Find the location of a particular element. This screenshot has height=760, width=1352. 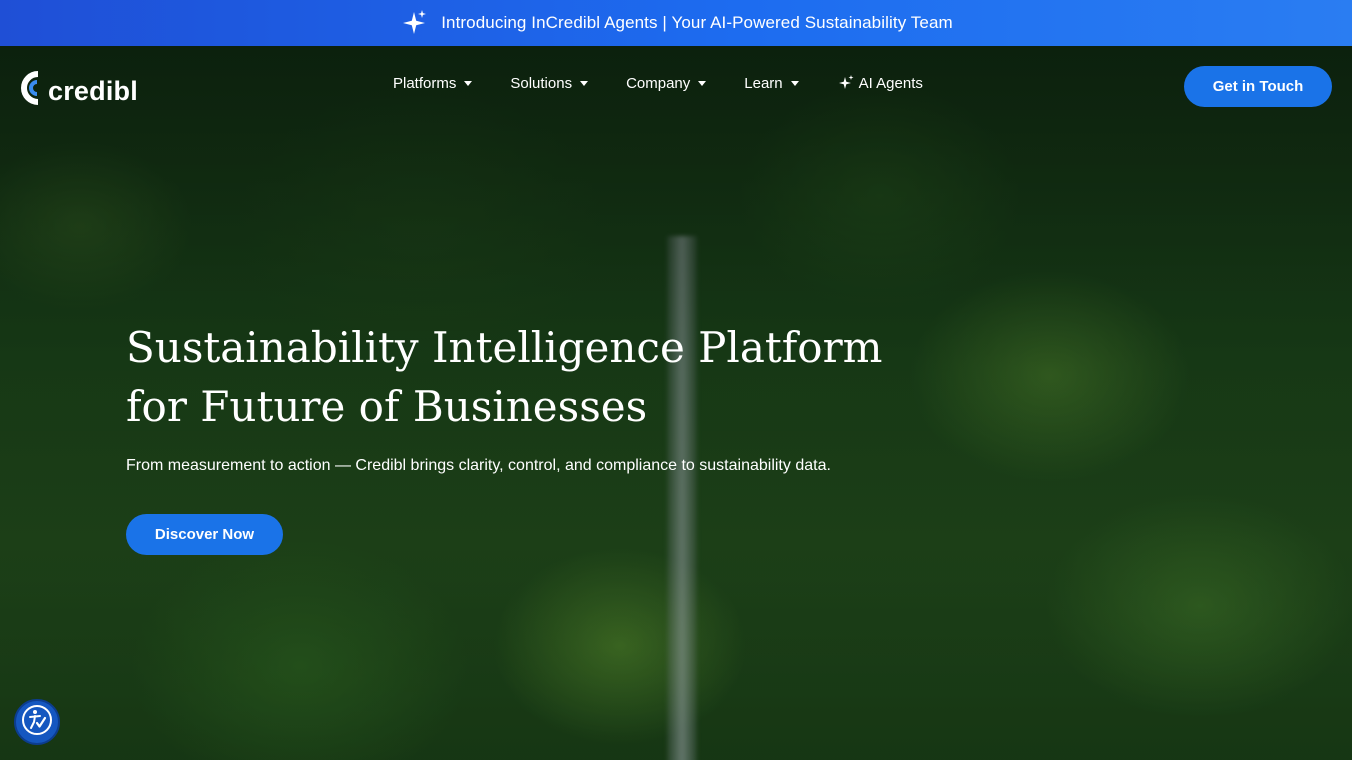

headline-line-2: for Future of Businesses is located at coordinates (387, 406).